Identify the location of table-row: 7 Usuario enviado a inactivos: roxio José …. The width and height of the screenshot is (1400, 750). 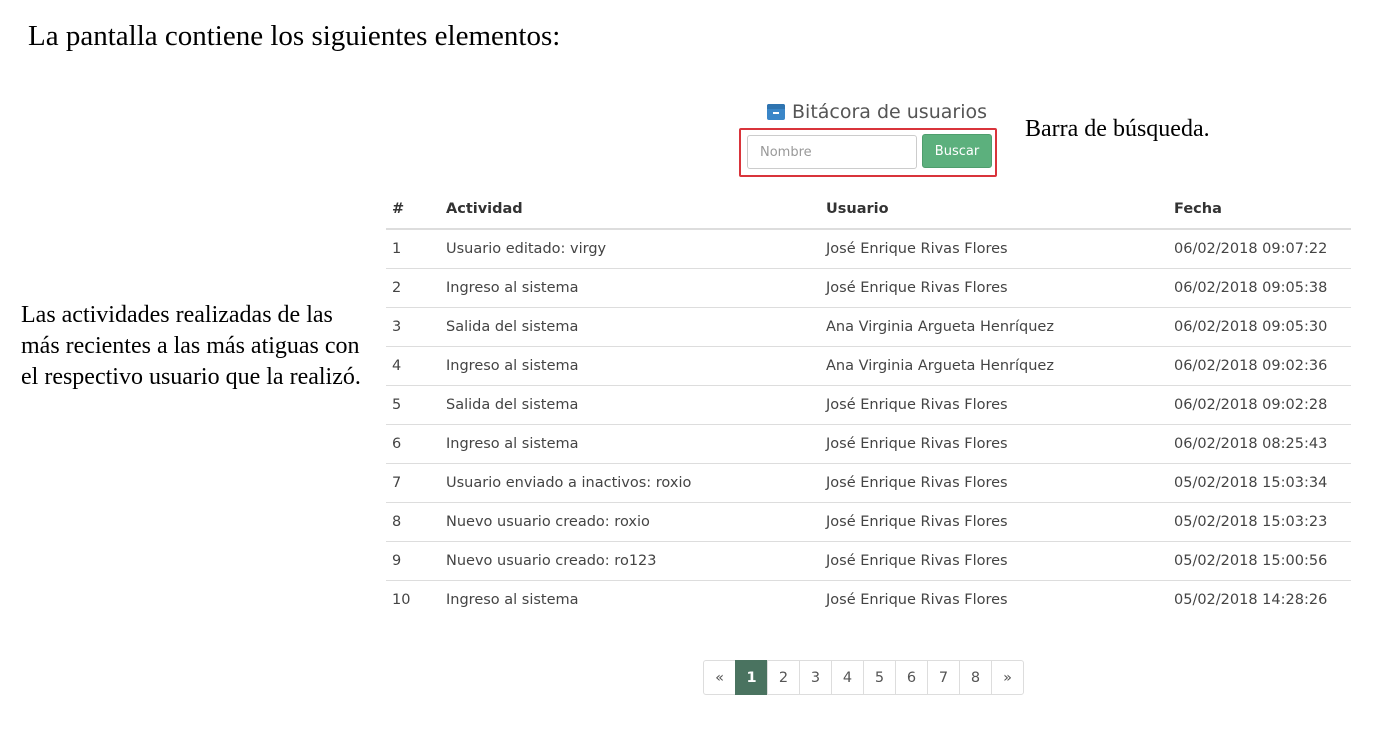
(868, 483).